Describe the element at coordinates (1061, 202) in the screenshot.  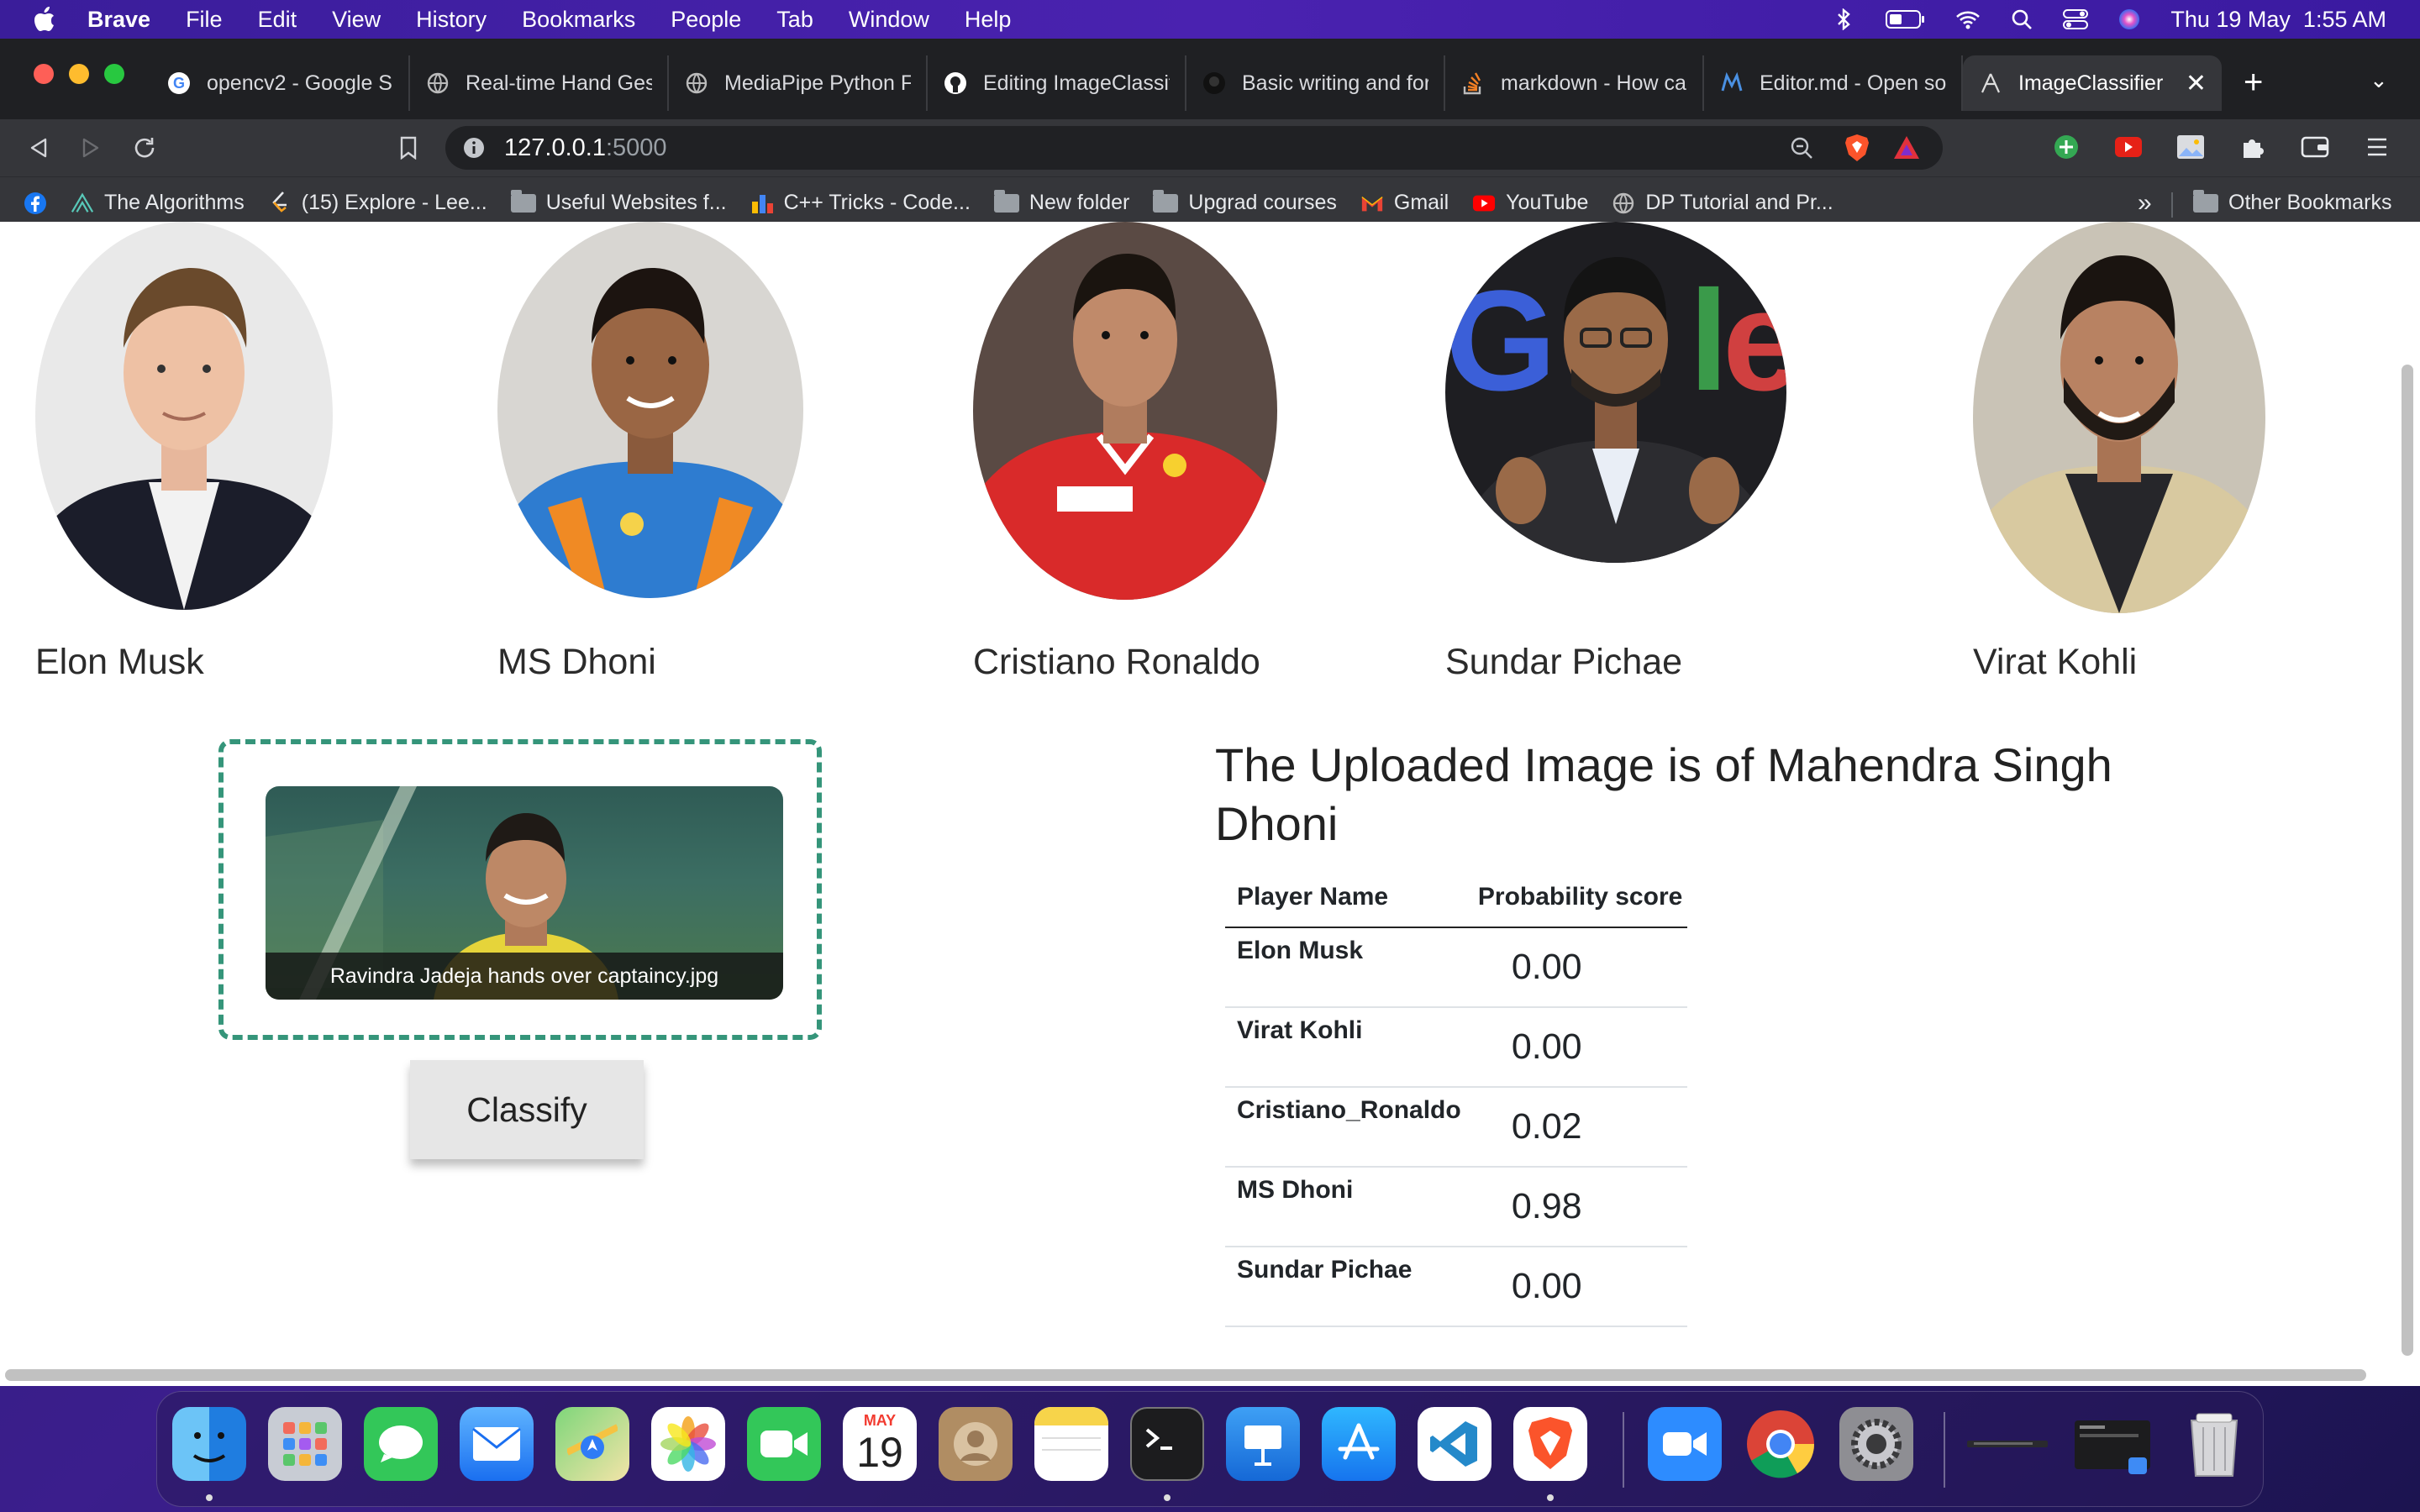
I see `bookmark-folder-new-folder: New folder` at that location.